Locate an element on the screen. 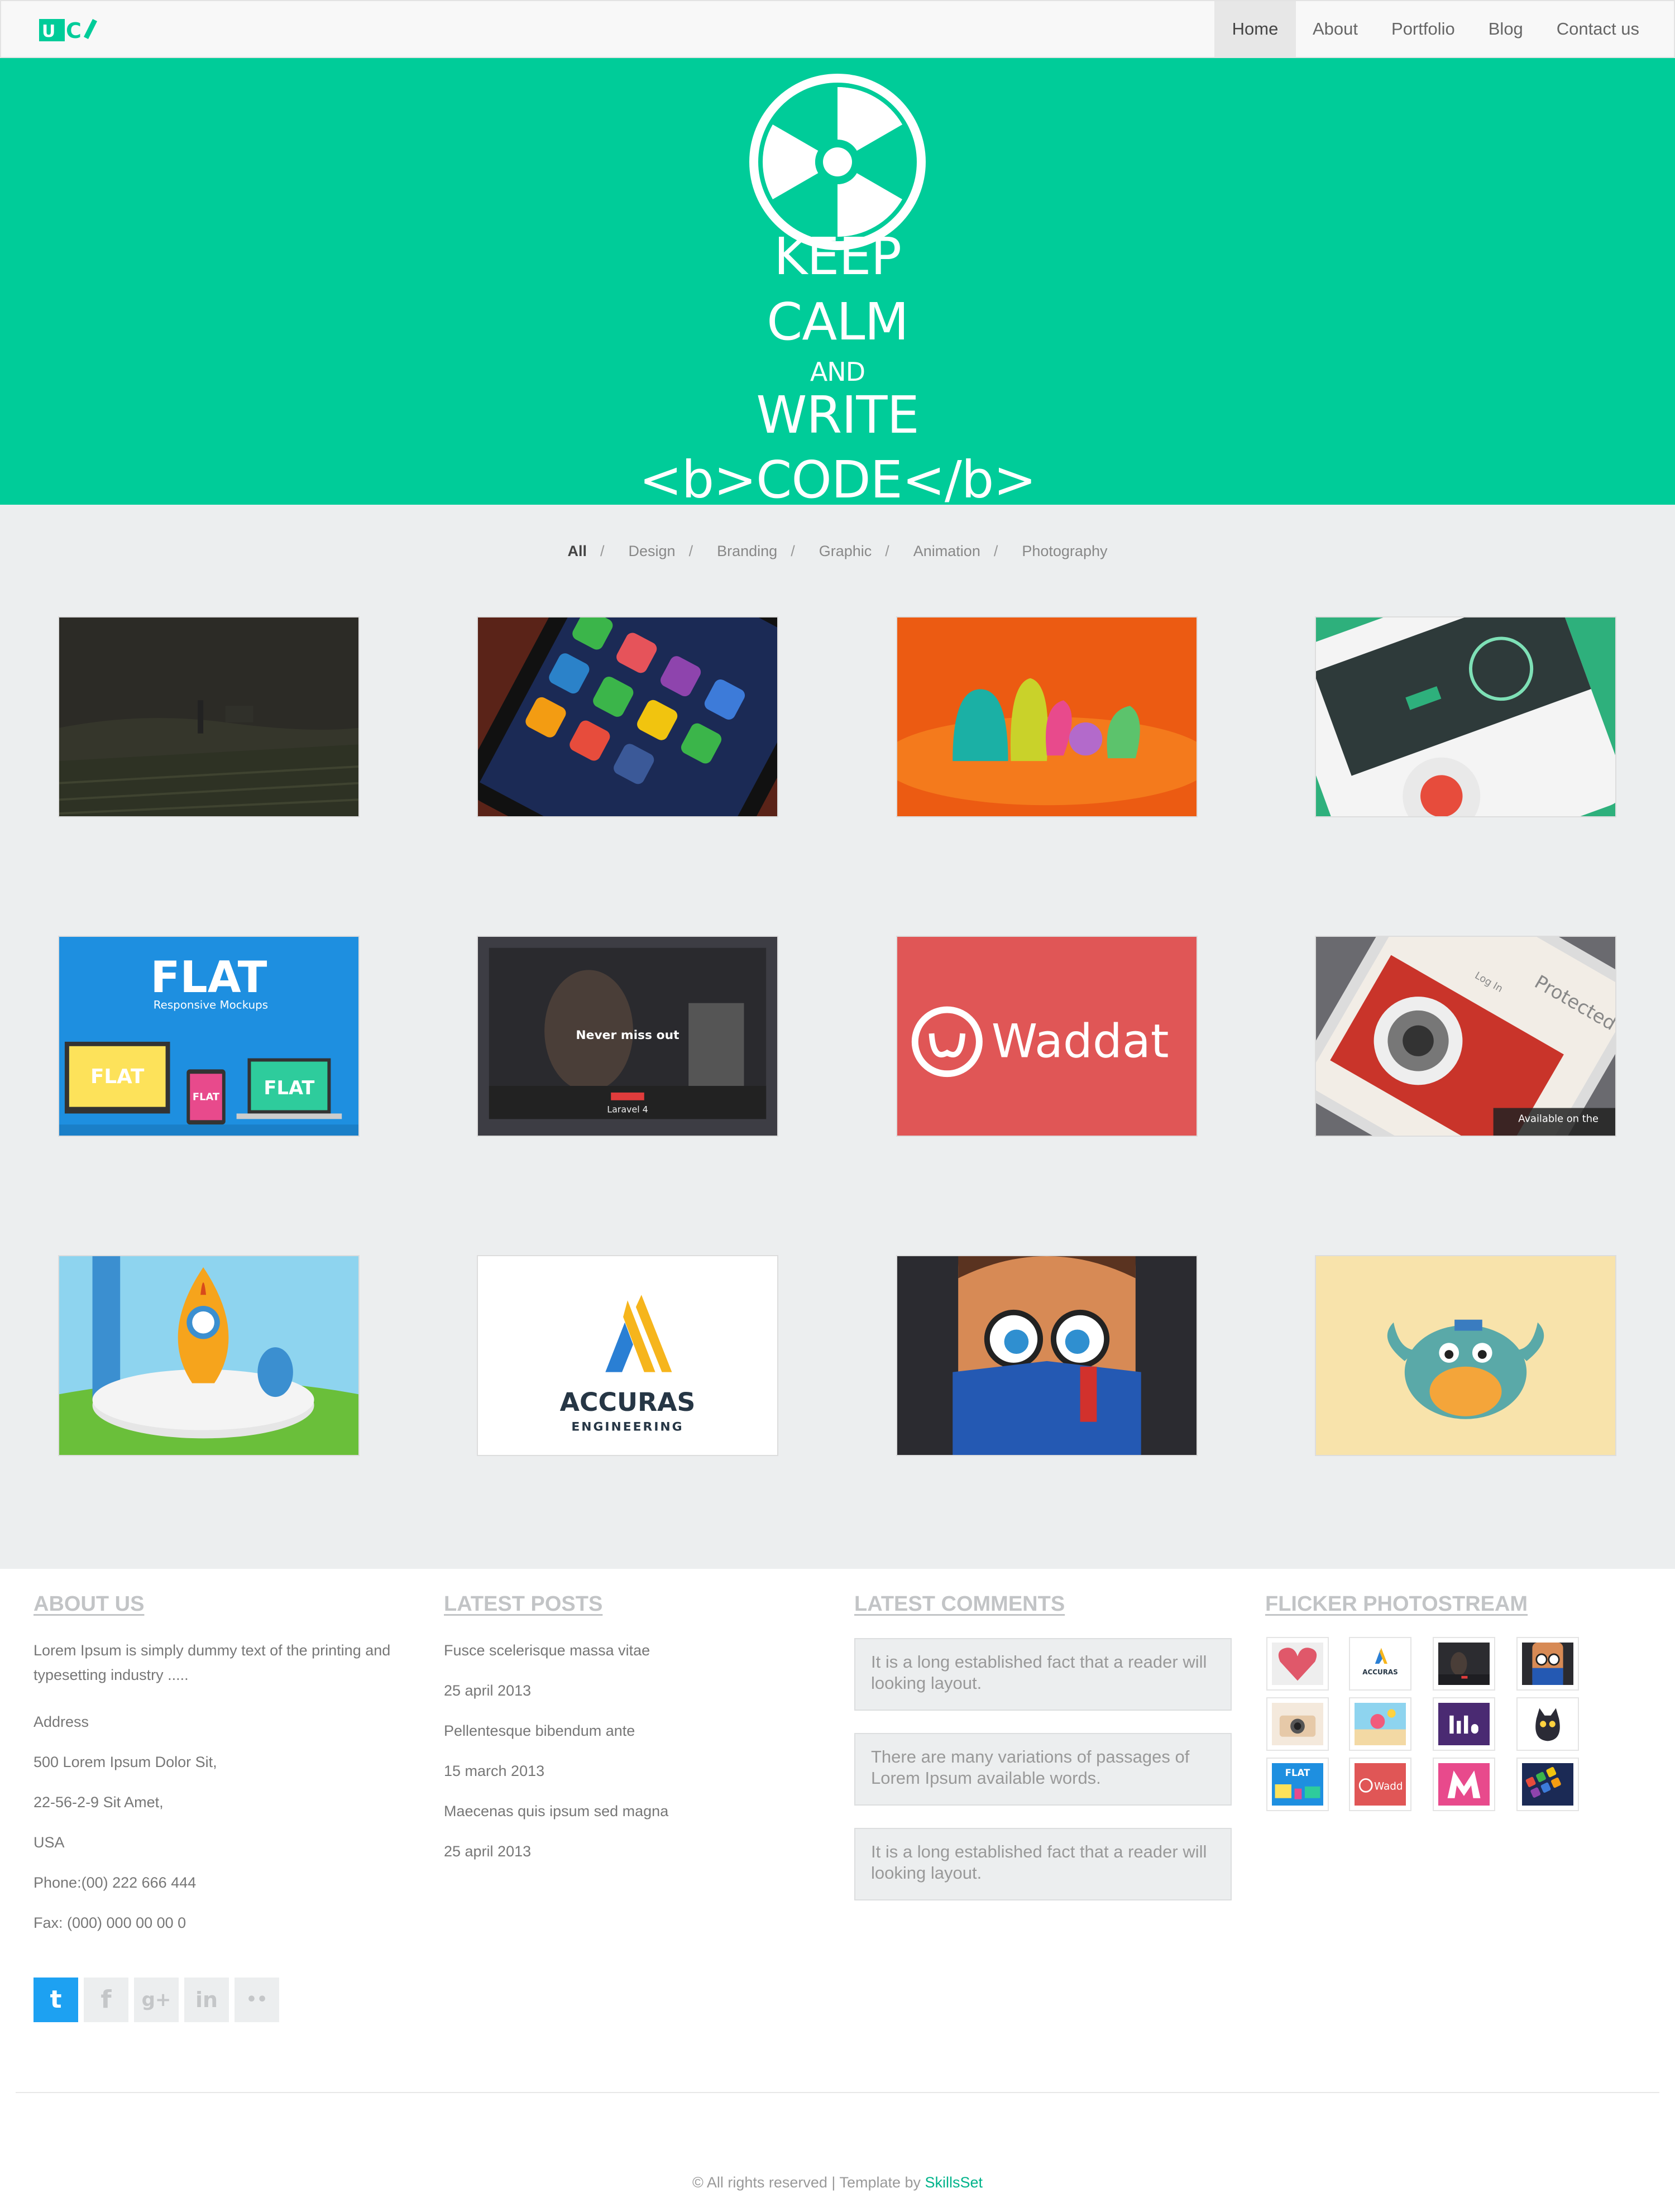  portfolio-item-camera-login-app: Protected Log In Available on the is located at coordinates (1466, 1036).